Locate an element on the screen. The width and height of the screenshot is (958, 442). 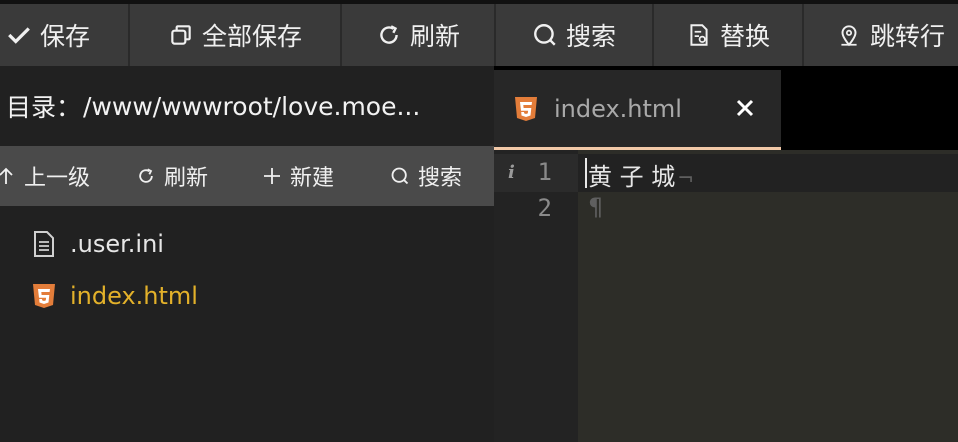
parent-dir-button: 上一级 is located at coordinates (68, 176).